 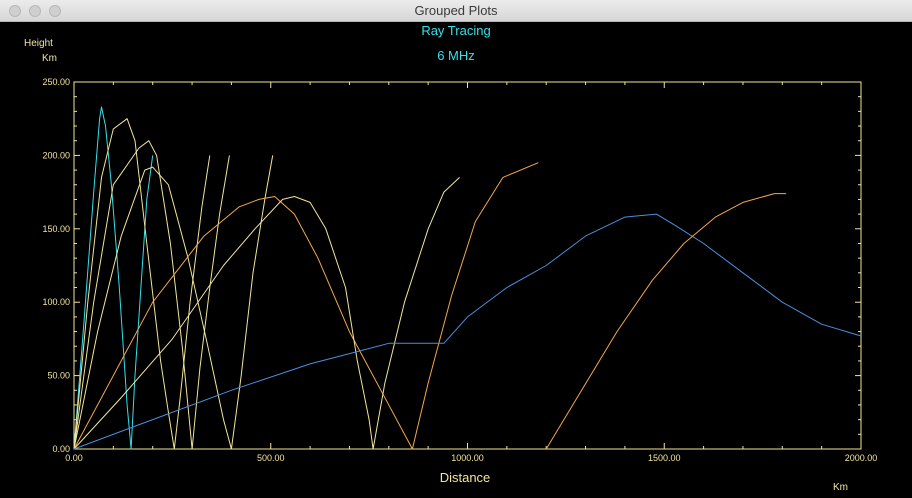 What do you see at coordinates (861, 458) in the screenshot?
I see `x-tick-label: 2000.00` at bounding box center [861, 458].